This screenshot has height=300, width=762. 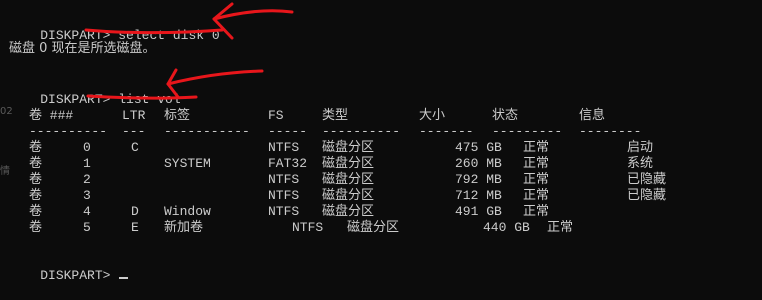 I want to click on cell-ltr: C, so click(x=135, y=147).